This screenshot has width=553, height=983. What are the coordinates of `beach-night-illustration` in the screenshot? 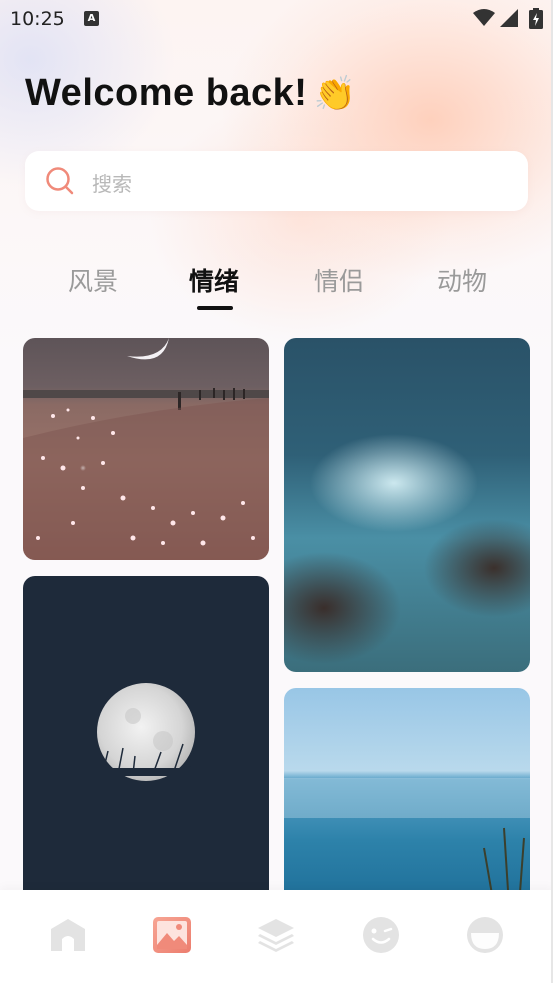 It's located at (146, 449).